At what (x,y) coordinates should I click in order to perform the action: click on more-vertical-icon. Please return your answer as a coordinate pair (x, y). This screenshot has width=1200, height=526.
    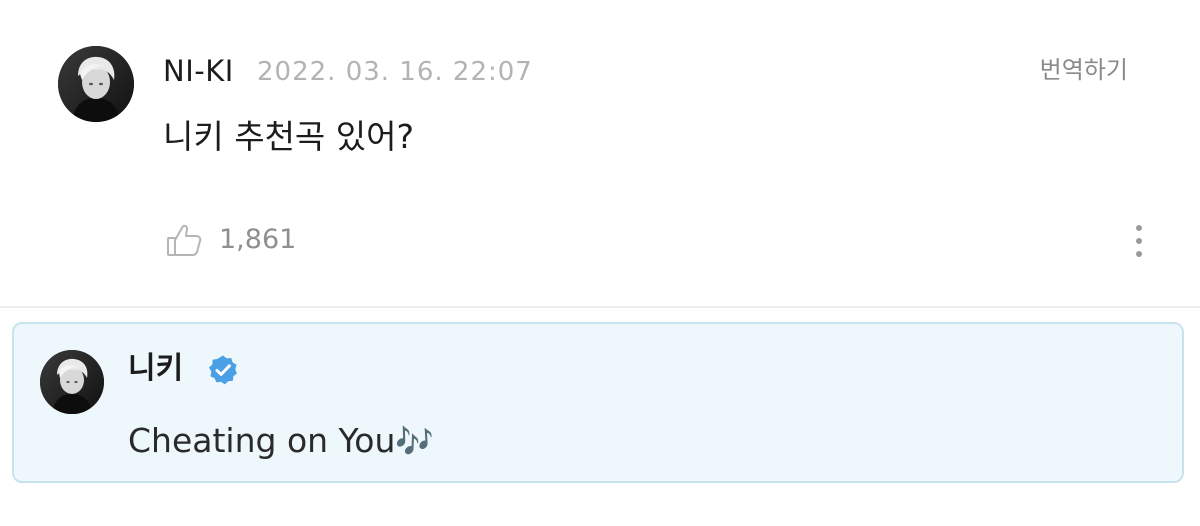
    Looking at the image, I should click on (1139, 242).